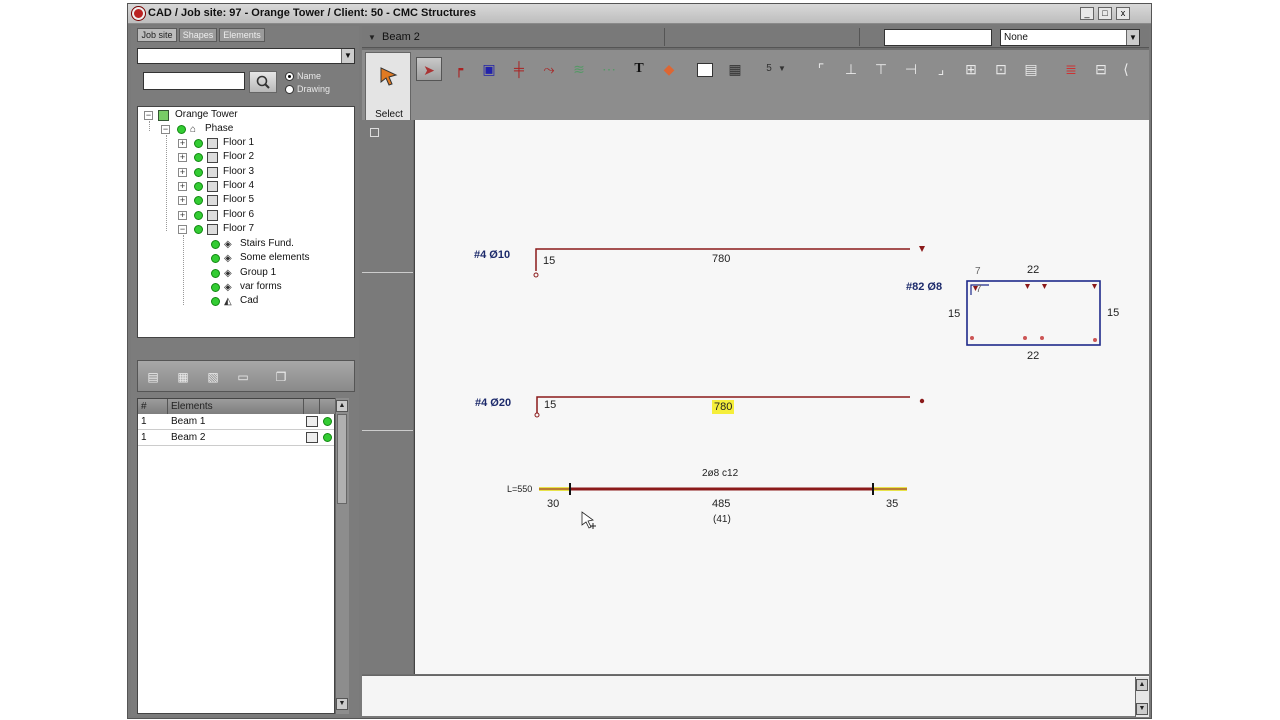 Image resolution: width=1280 pixels, height=720 pixels. What do you see at coordinates (723, 489) in the screenshot?
I see `beam-bar` at bounding box center [723, 489].